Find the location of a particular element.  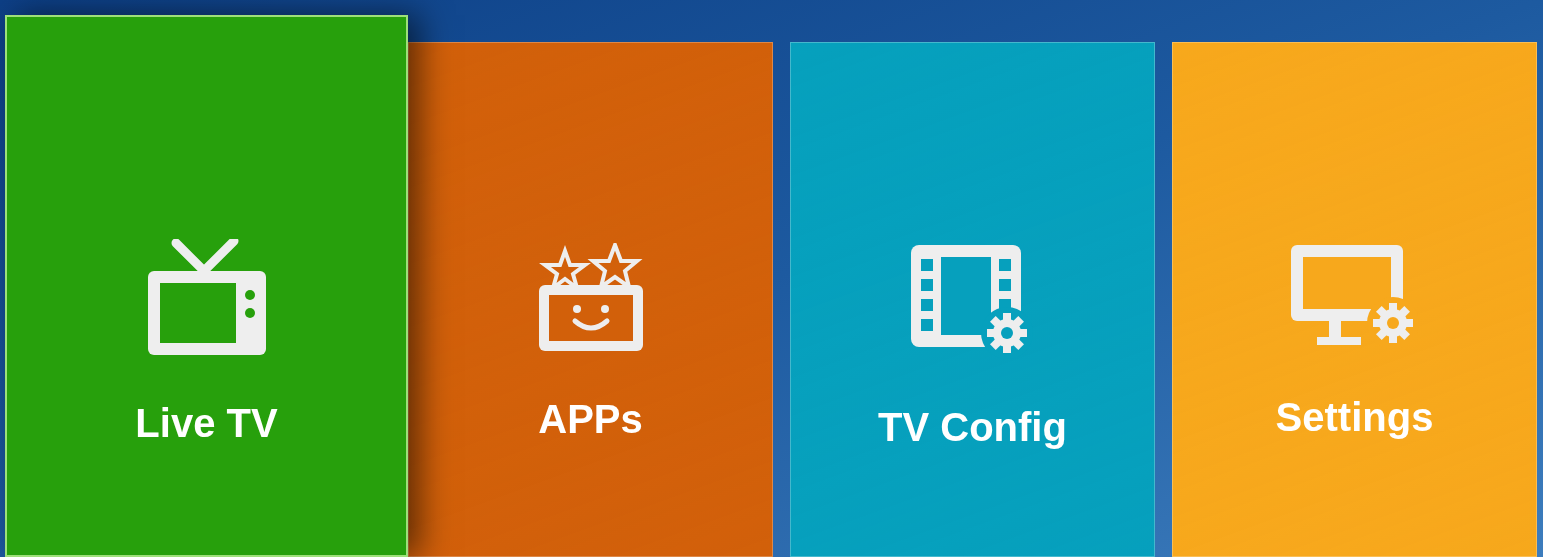

tile-label: Settings is located at coordinates (1354, 417).